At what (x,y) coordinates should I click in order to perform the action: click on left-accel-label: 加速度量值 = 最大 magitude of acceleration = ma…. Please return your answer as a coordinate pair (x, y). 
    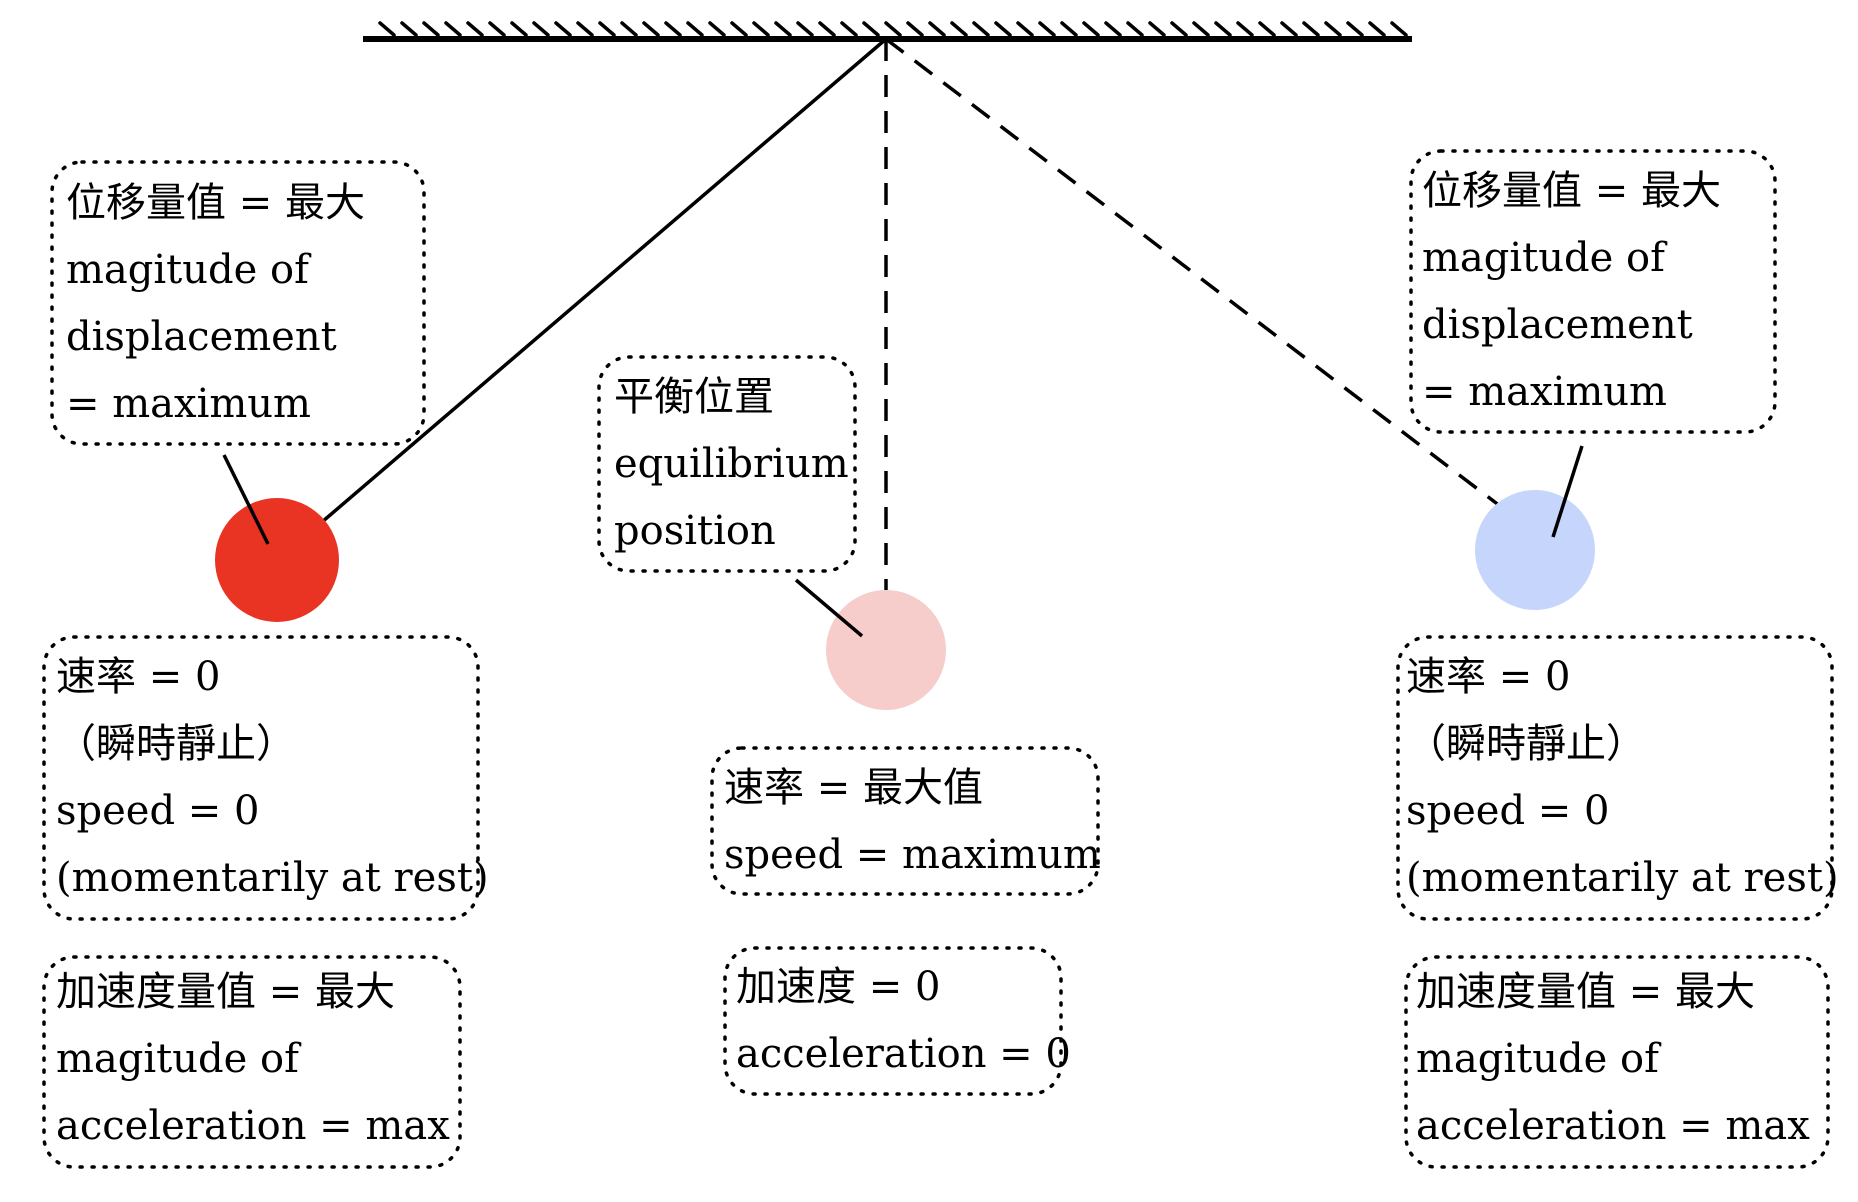
    Looking at the image, I should click on (253, 1059).